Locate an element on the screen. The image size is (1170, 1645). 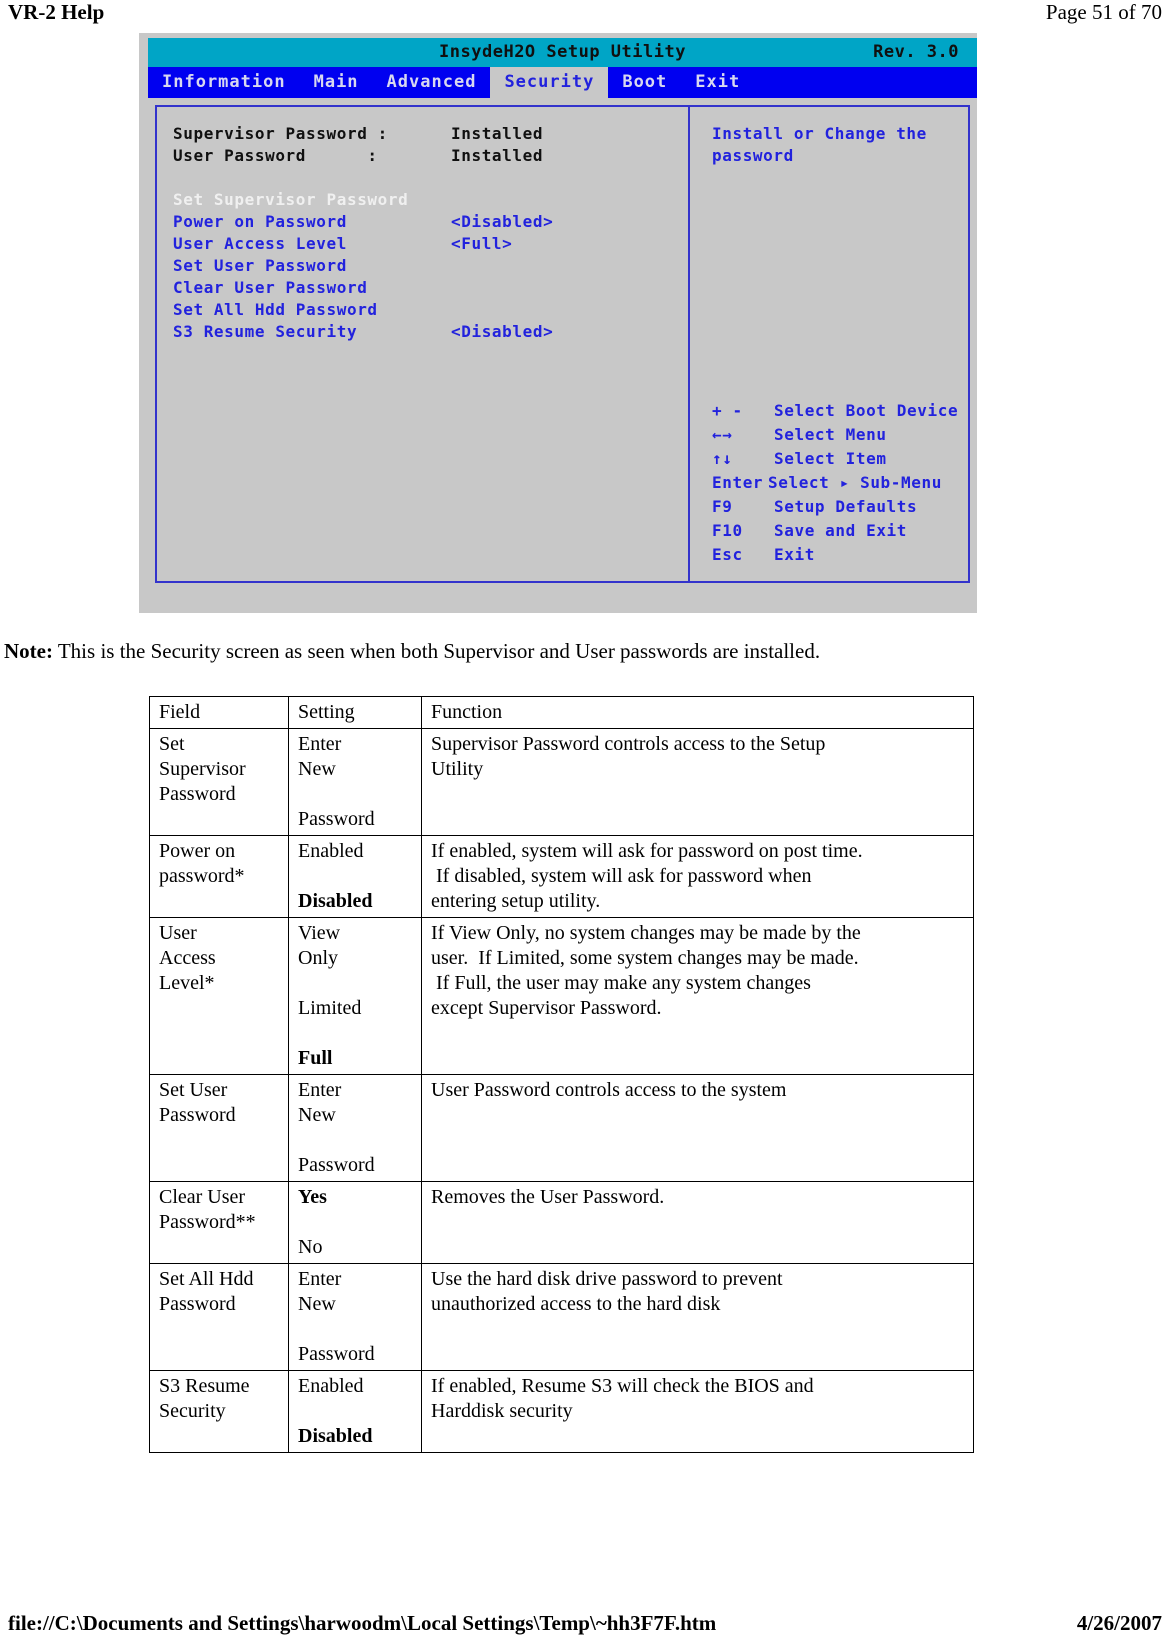
field-line: Level* is located at coordinates (187, 983).